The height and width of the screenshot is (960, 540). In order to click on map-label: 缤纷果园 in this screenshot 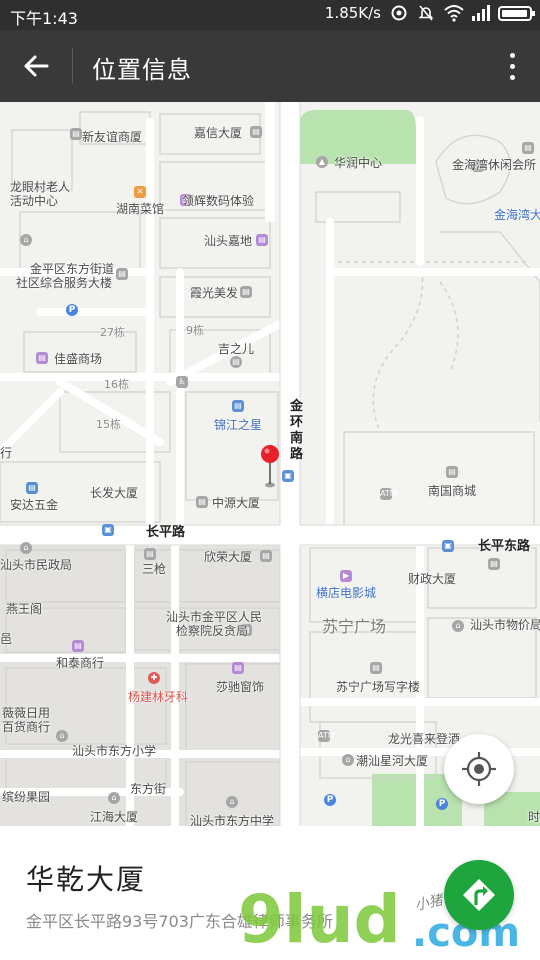, I will do `click(26, 797)`.